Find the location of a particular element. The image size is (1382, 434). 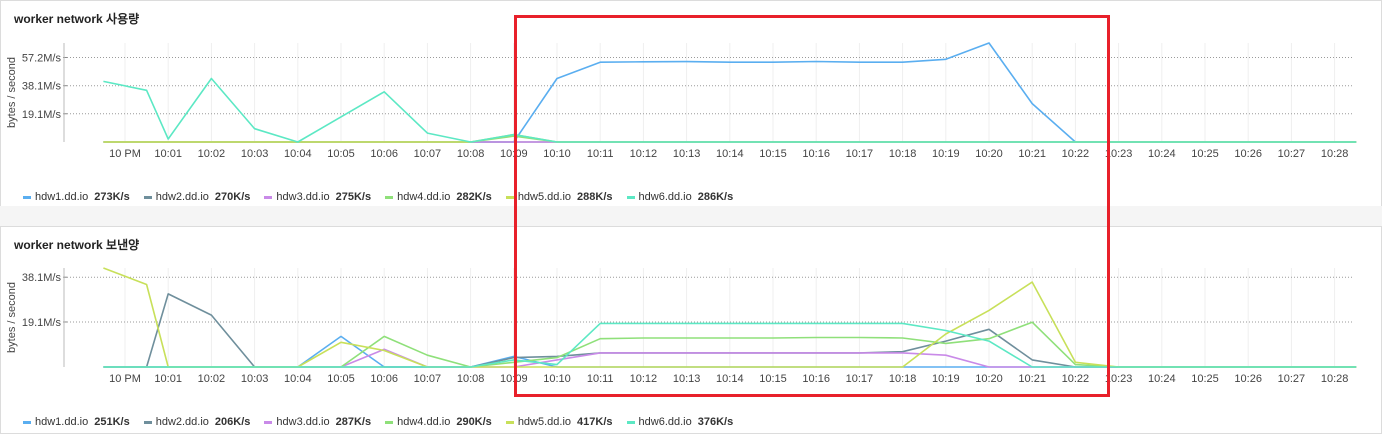

legend-item-hdw2: hdw2.dd.io 270K/s is located at coordinates (197, 197).